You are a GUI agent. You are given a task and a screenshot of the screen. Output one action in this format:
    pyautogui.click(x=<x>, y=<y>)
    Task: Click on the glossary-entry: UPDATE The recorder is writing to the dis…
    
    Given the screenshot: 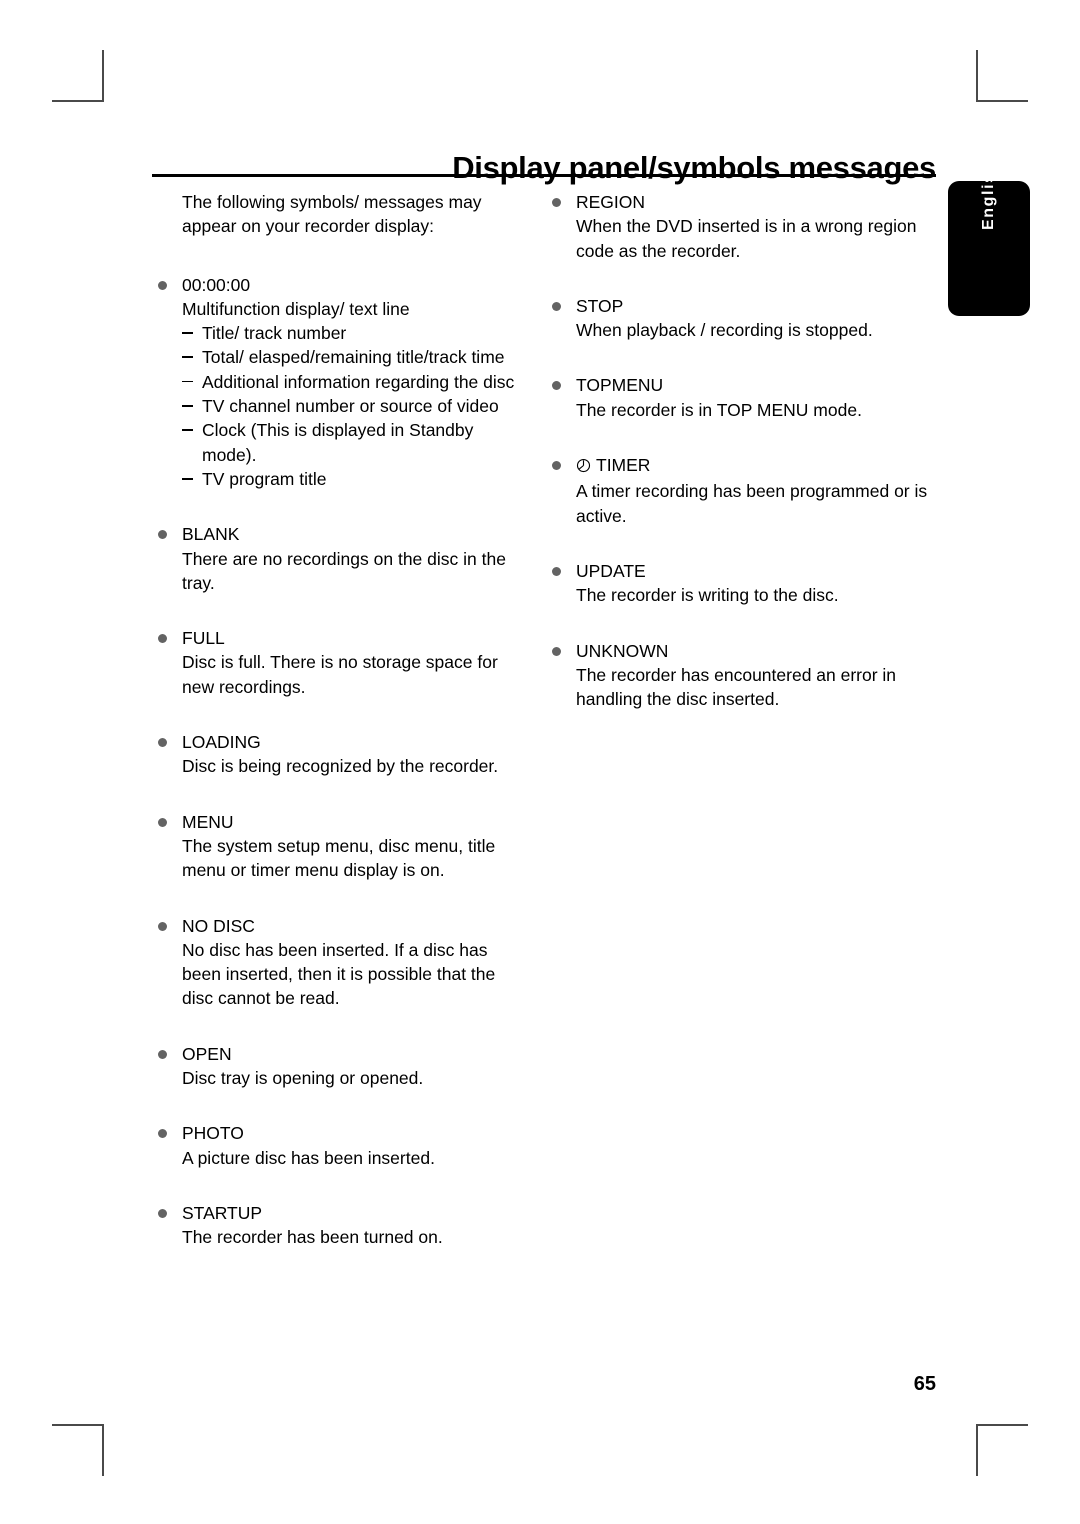 What is the action you would take?
    pyautogui.click(x=743, y=583)
    